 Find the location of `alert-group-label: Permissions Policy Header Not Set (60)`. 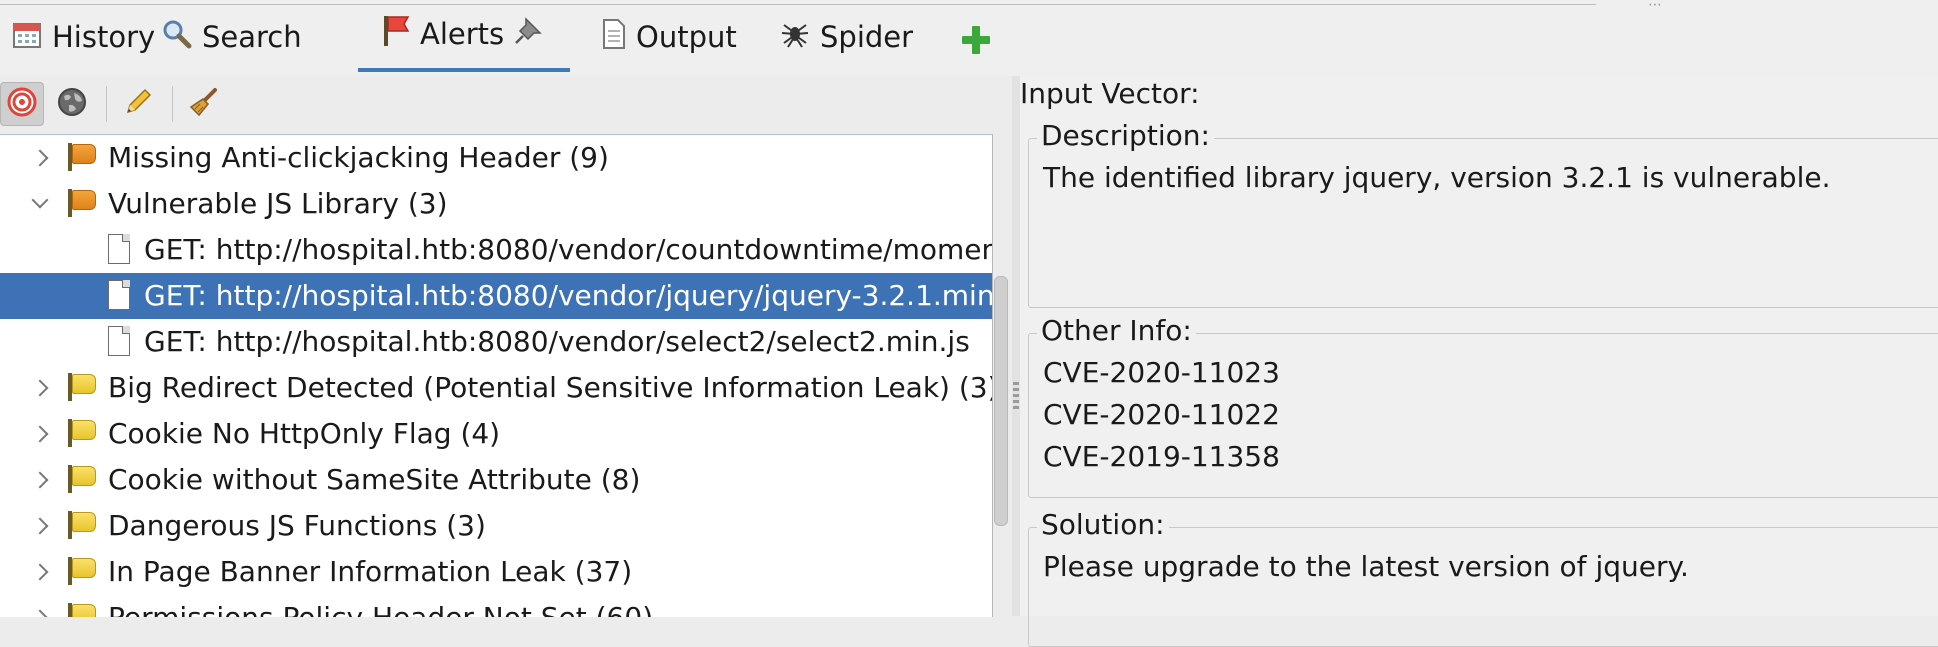

alert-group-label: Permissions Policy Header Not Set (60) is located at coordinates (380, 606).